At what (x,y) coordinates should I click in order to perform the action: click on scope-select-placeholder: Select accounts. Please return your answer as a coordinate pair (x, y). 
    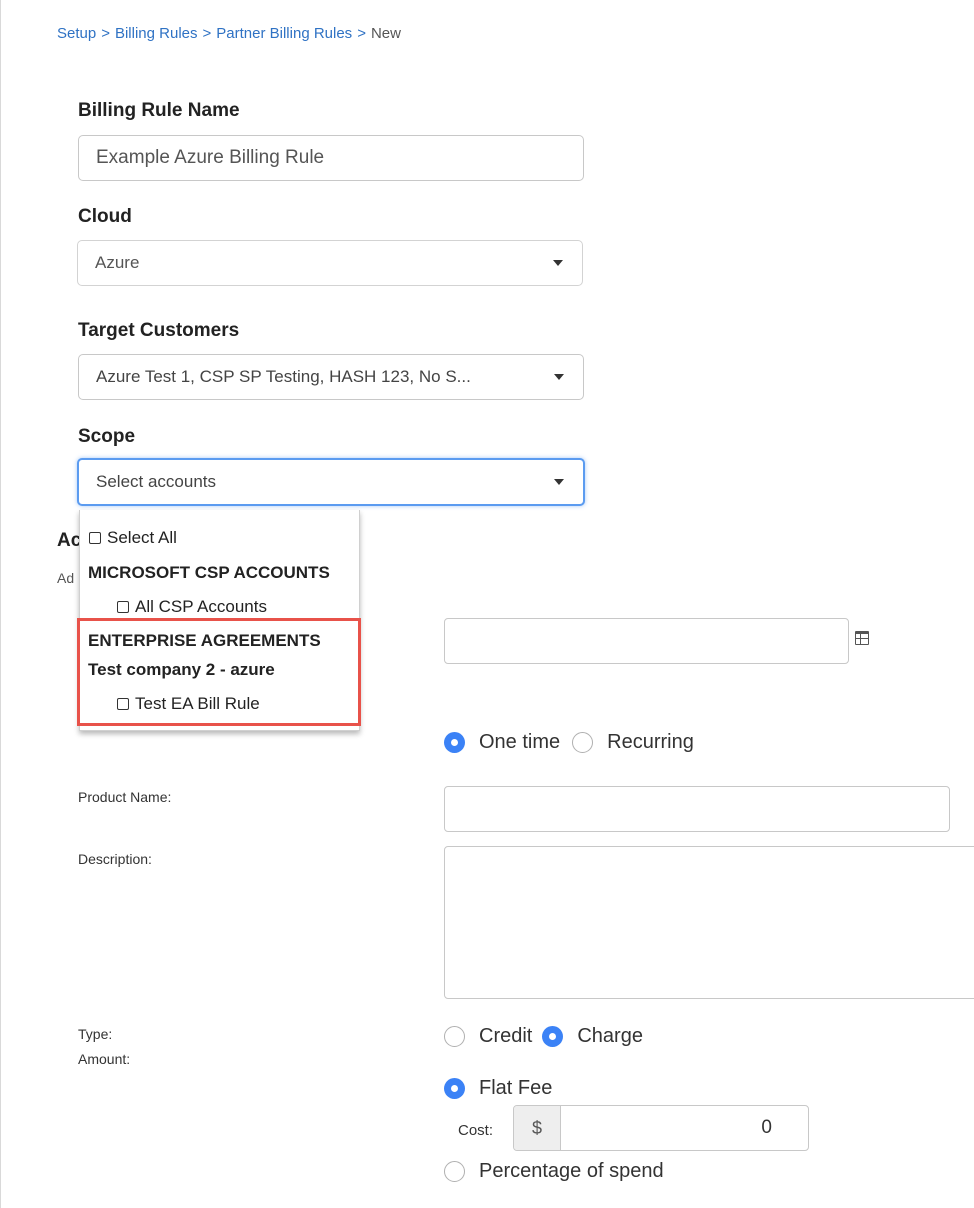
    Looking at the image, I should click on (156, 481).